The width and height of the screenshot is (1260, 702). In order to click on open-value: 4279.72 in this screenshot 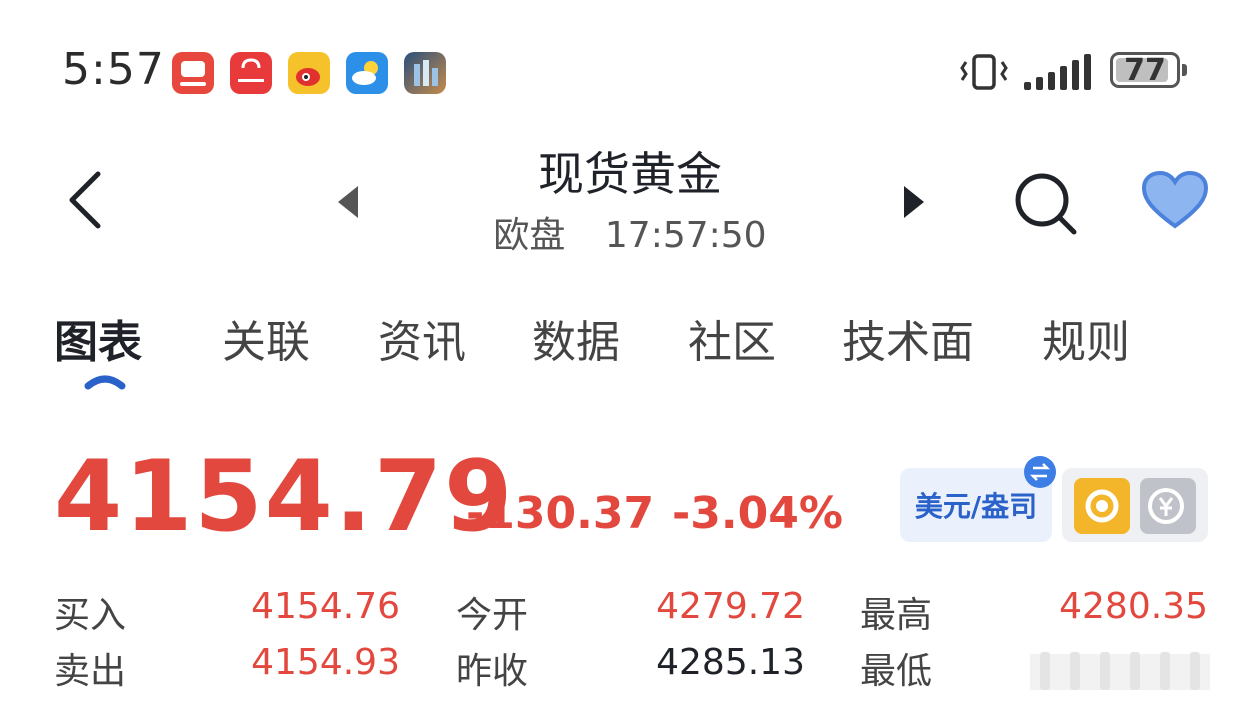, I will do `click(730, 606)`.